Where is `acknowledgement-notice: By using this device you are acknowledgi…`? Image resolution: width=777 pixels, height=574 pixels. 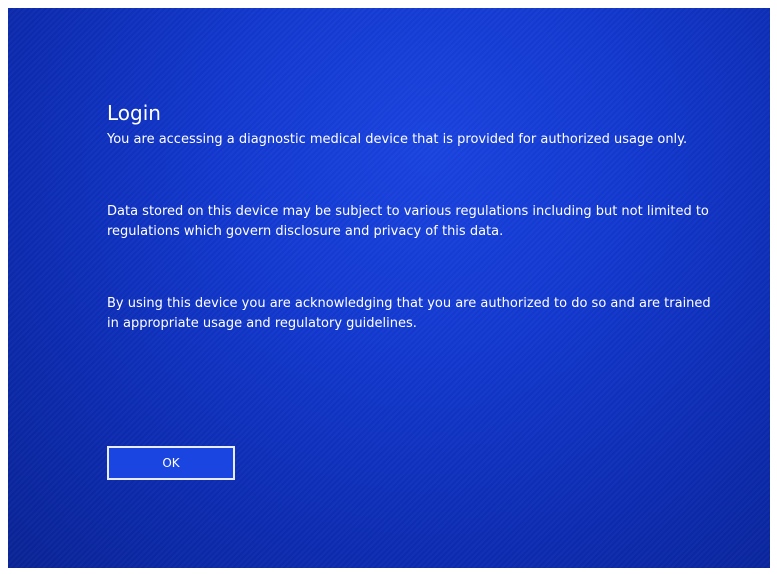
acknowledgement-notice: By using this device you are acknowledgi… is located at coordinates (409, 313).